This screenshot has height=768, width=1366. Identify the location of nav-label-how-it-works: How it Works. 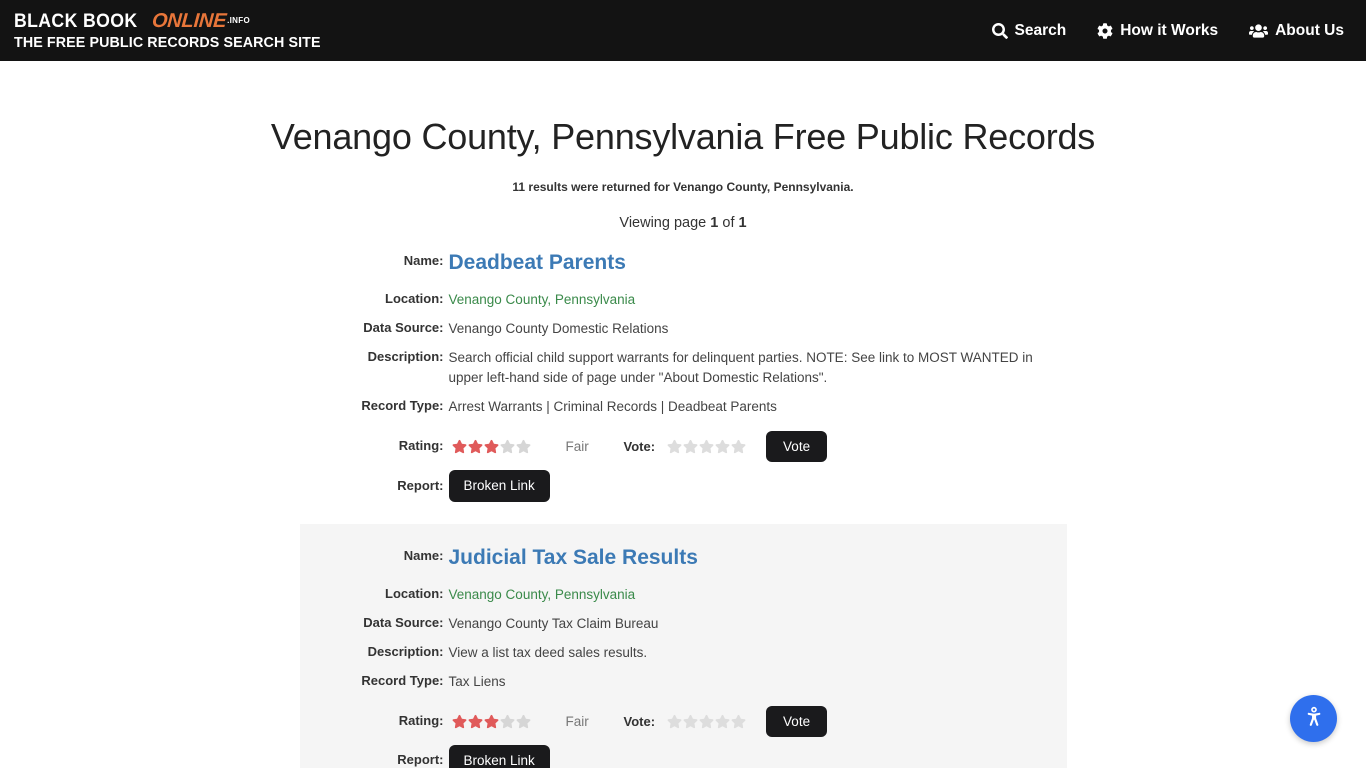
(1169, 30).